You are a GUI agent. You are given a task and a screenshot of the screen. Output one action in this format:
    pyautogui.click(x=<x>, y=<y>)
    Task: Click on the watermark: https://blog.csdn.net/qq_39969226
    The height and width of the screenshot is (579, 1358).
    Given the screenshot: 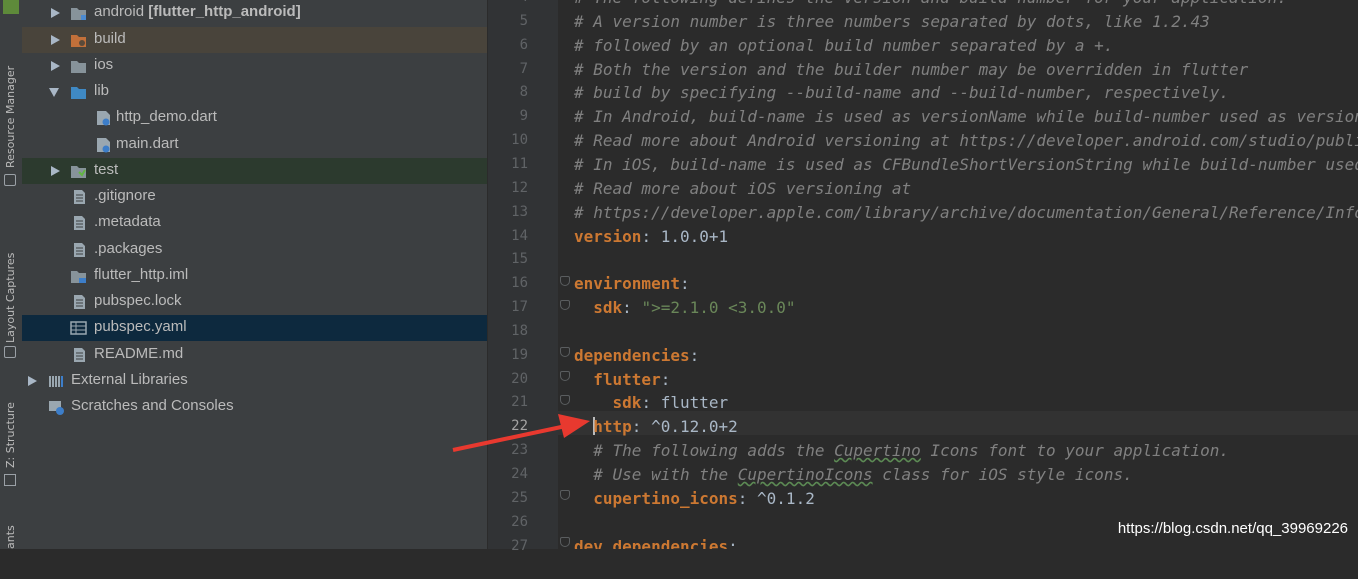 What is the action you would take?
    pyautogui.click(x=1232, y=528)
    